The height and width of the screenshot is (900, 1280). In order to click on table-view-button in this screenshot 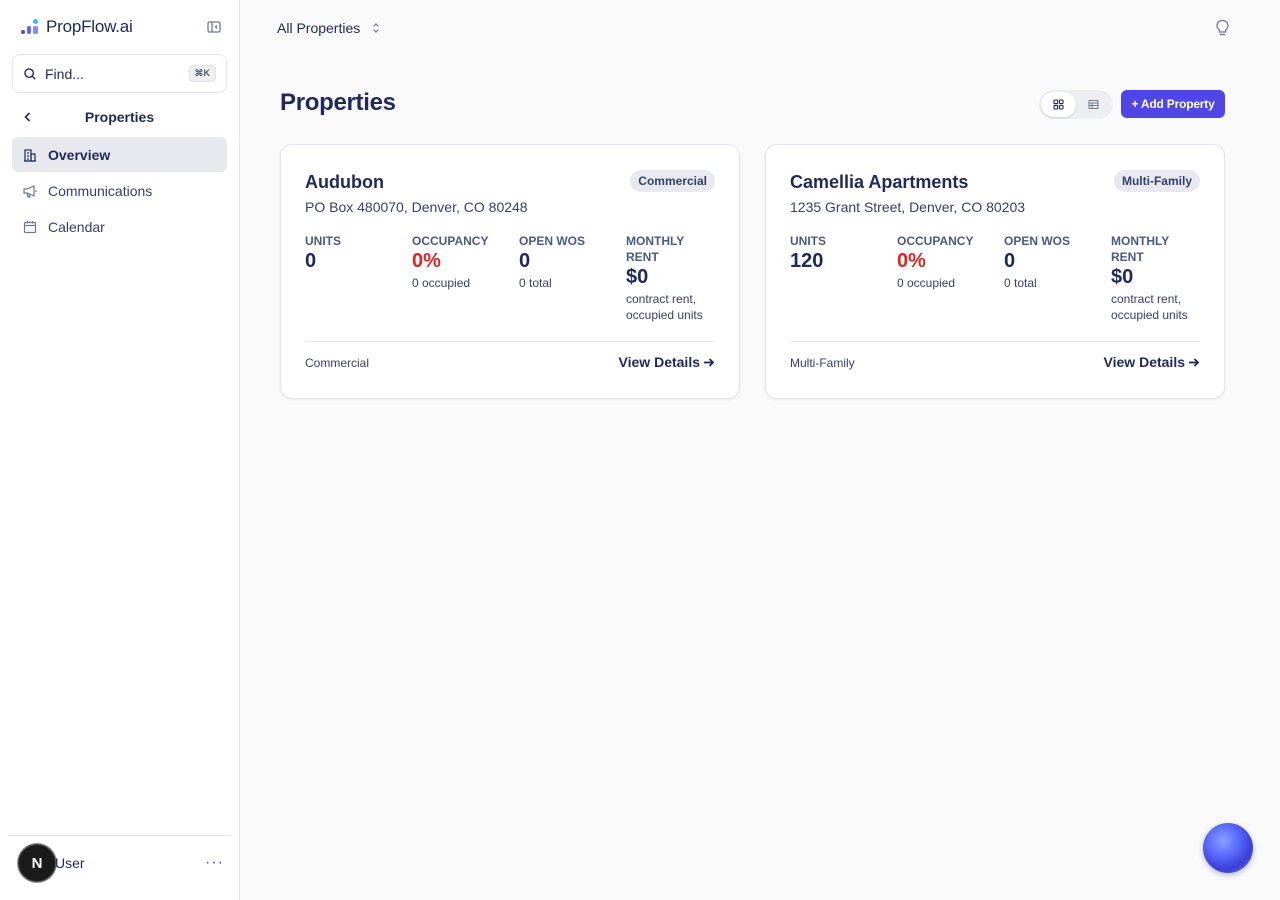, I will do `click(1093, 104)`.